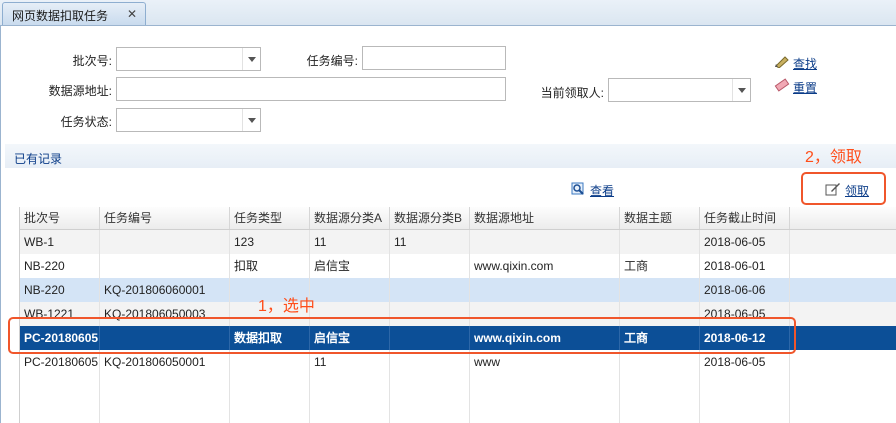 The height and width of the screenshot is (423, 896). I want to click on table-cell: 工商, so click(660, 266).